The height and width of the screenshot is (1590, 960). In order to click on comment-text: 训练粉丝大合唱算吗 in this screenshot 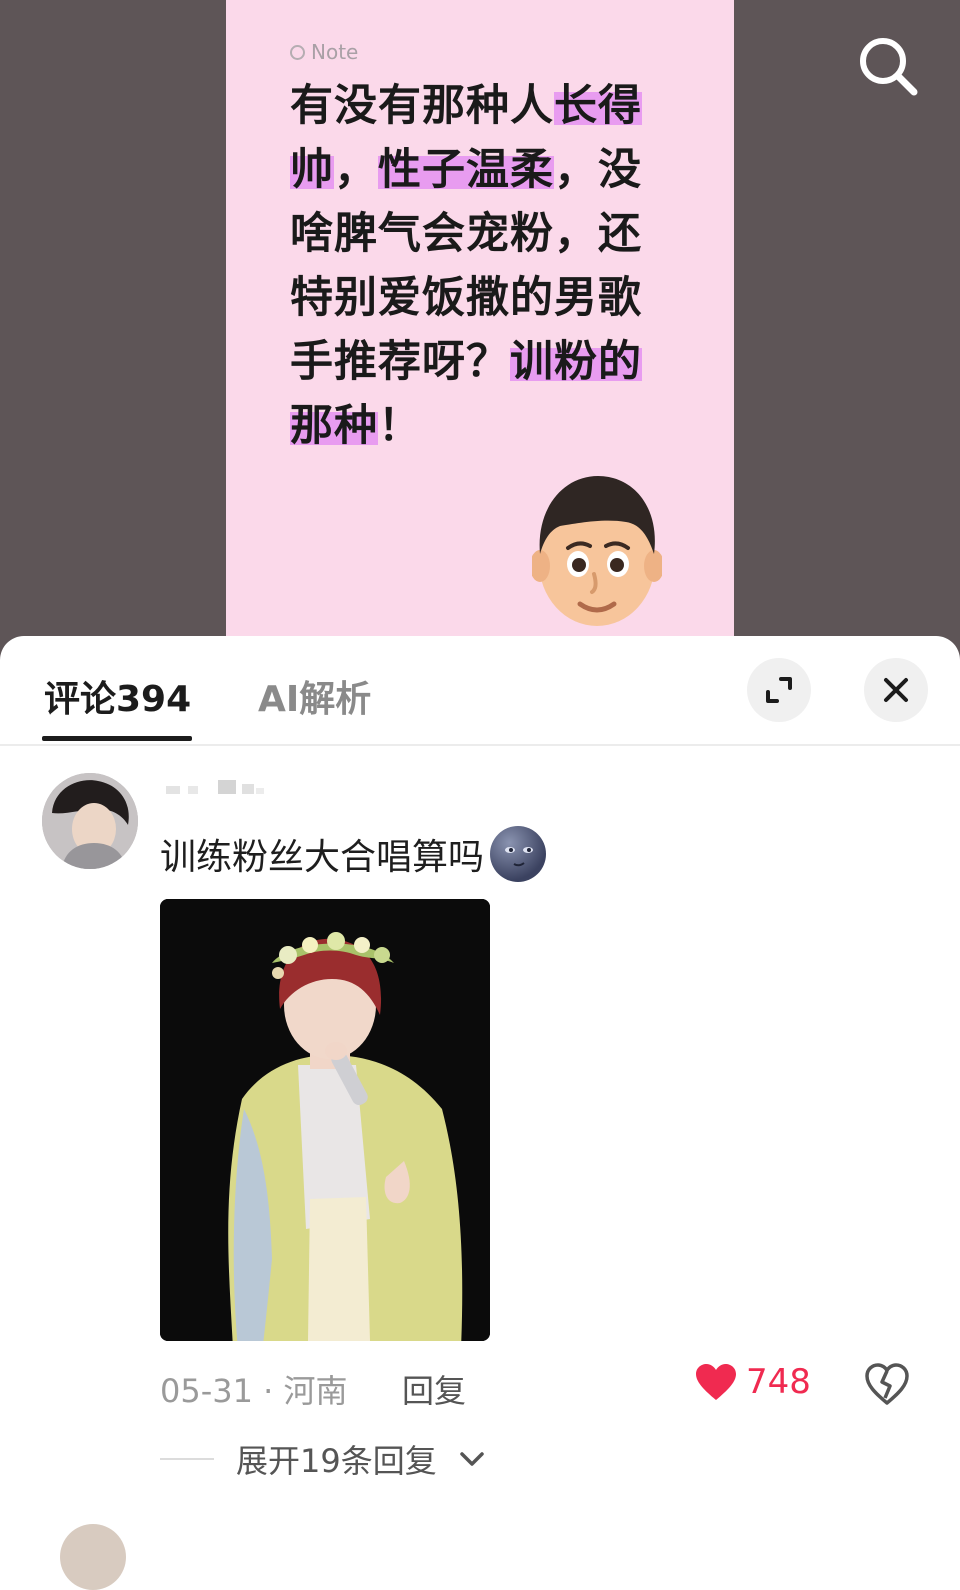, I will do `click(353, 854)`.